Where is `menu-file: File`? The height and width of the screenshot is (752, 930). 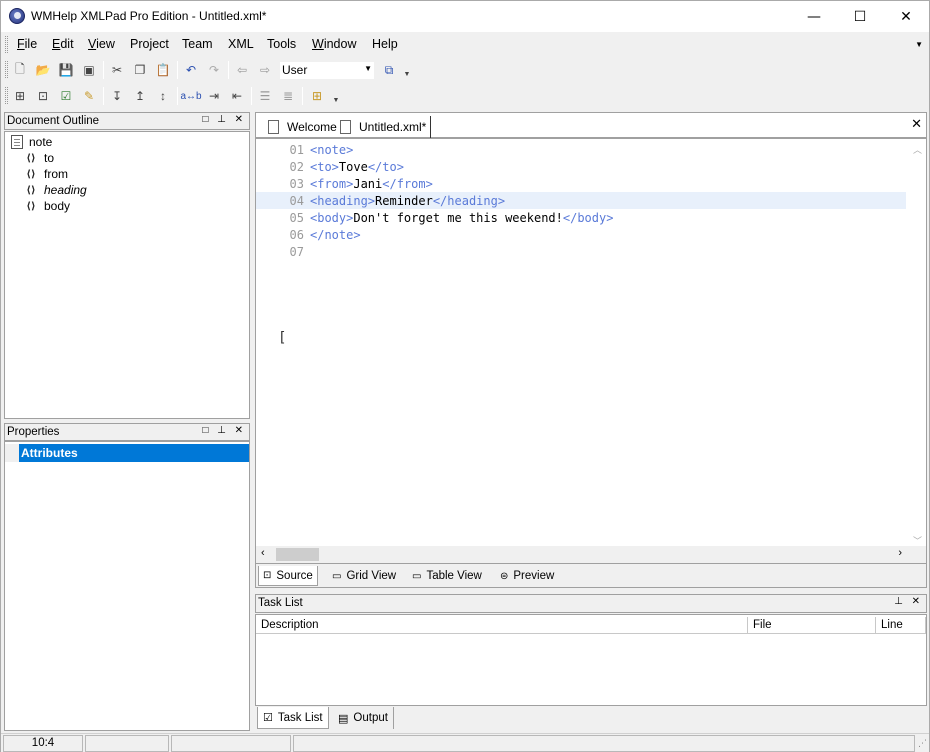 menu-file: File is located at coordinates (27, 44).